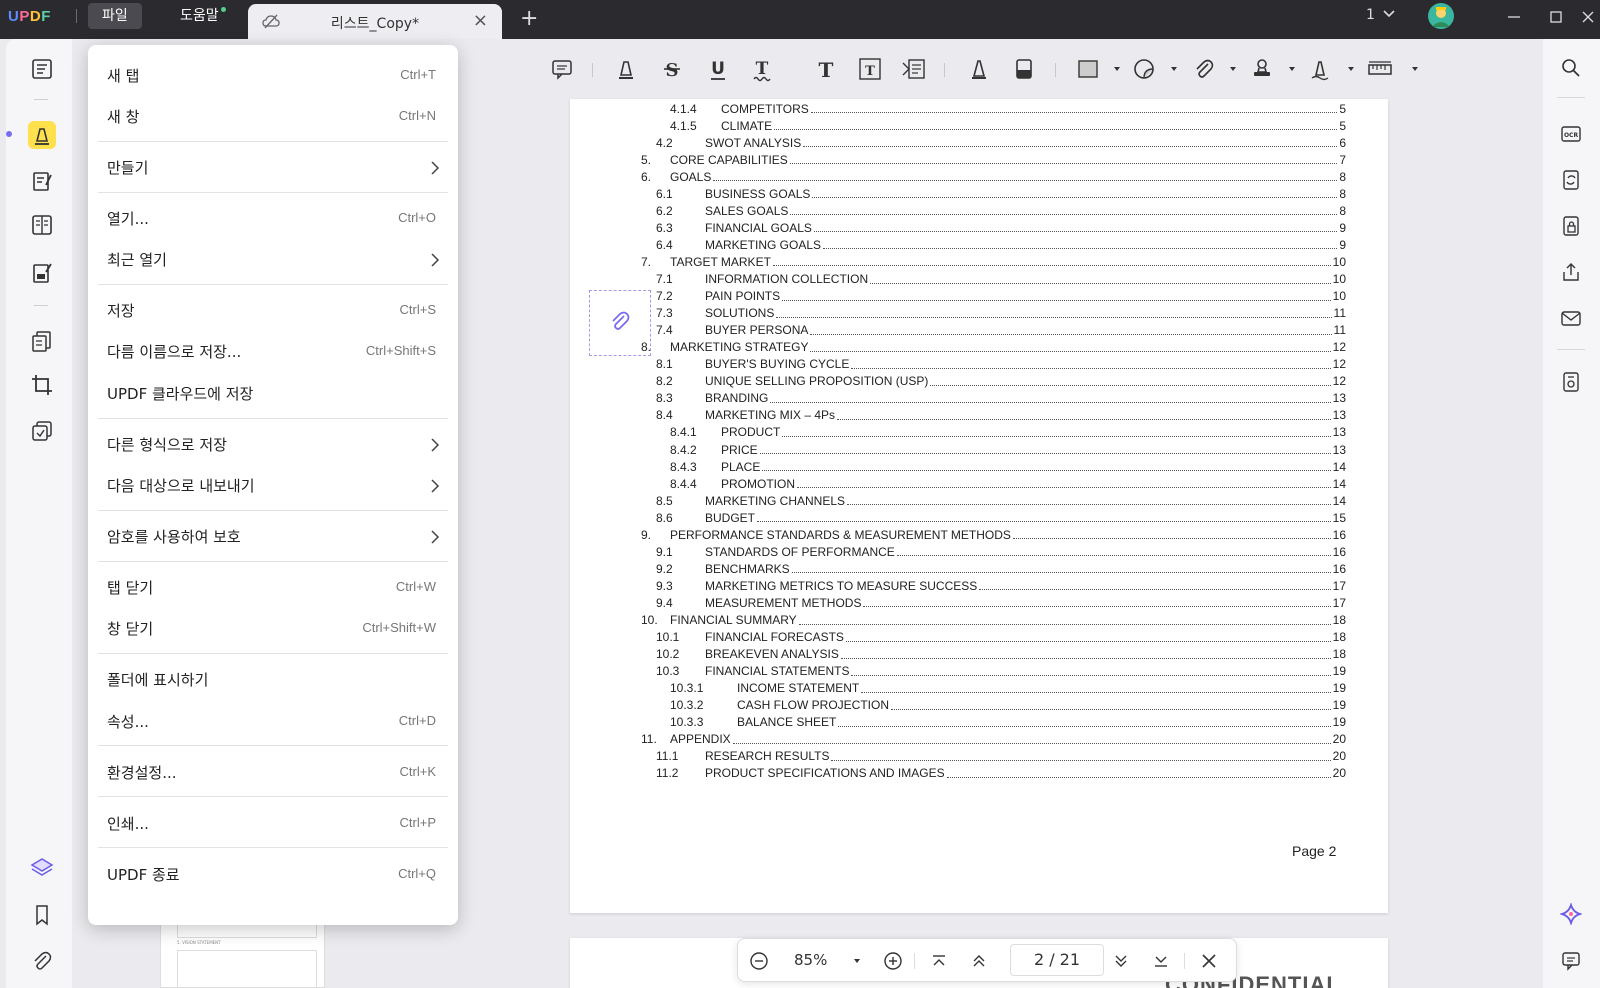  Describe the element at coordinates (1204, 69) in the screenshot. I see `attach-file-icon` at that location.